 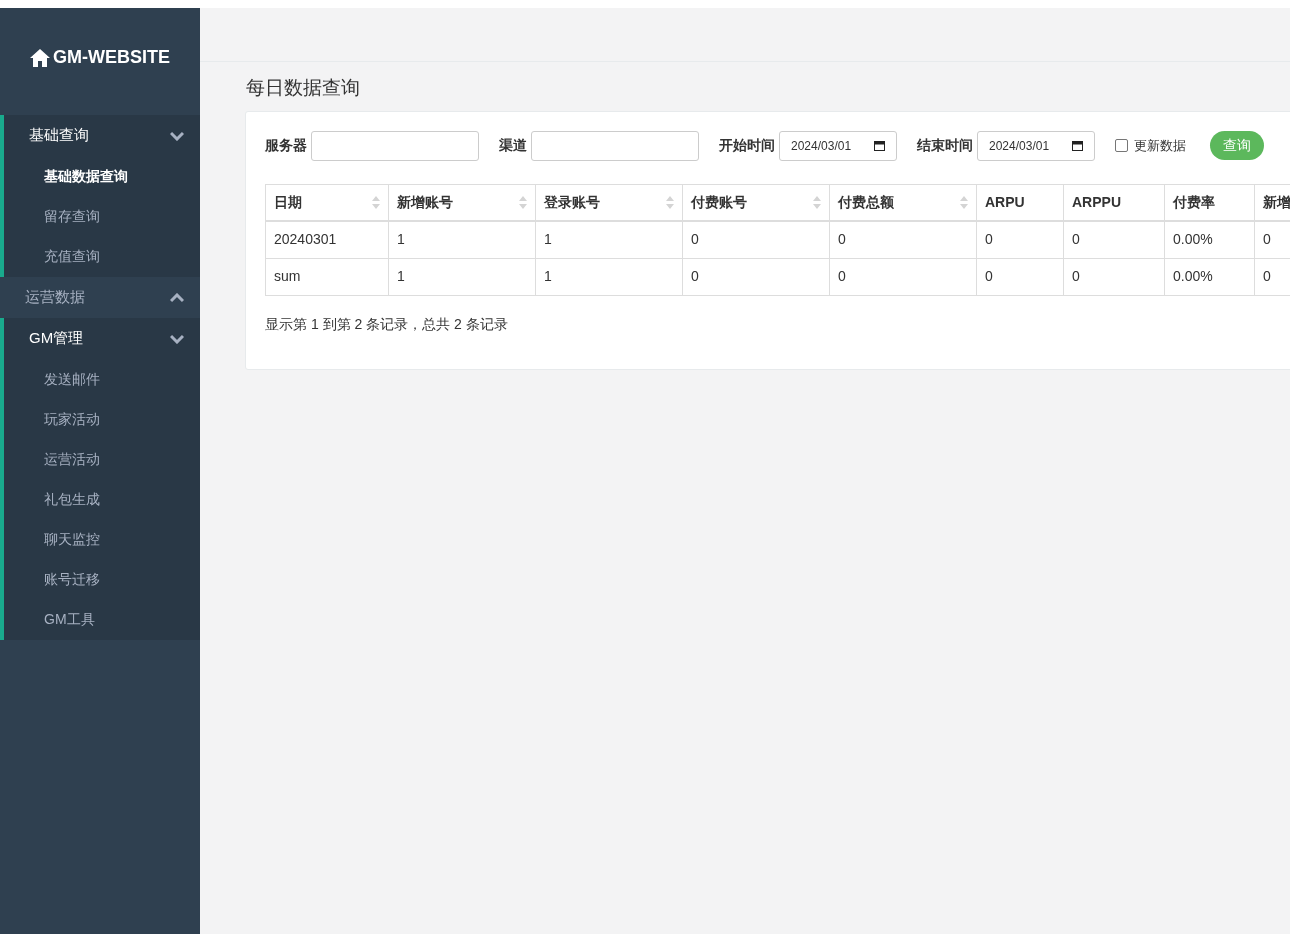 I want to click on home-icon, so click(x=40, y=57).